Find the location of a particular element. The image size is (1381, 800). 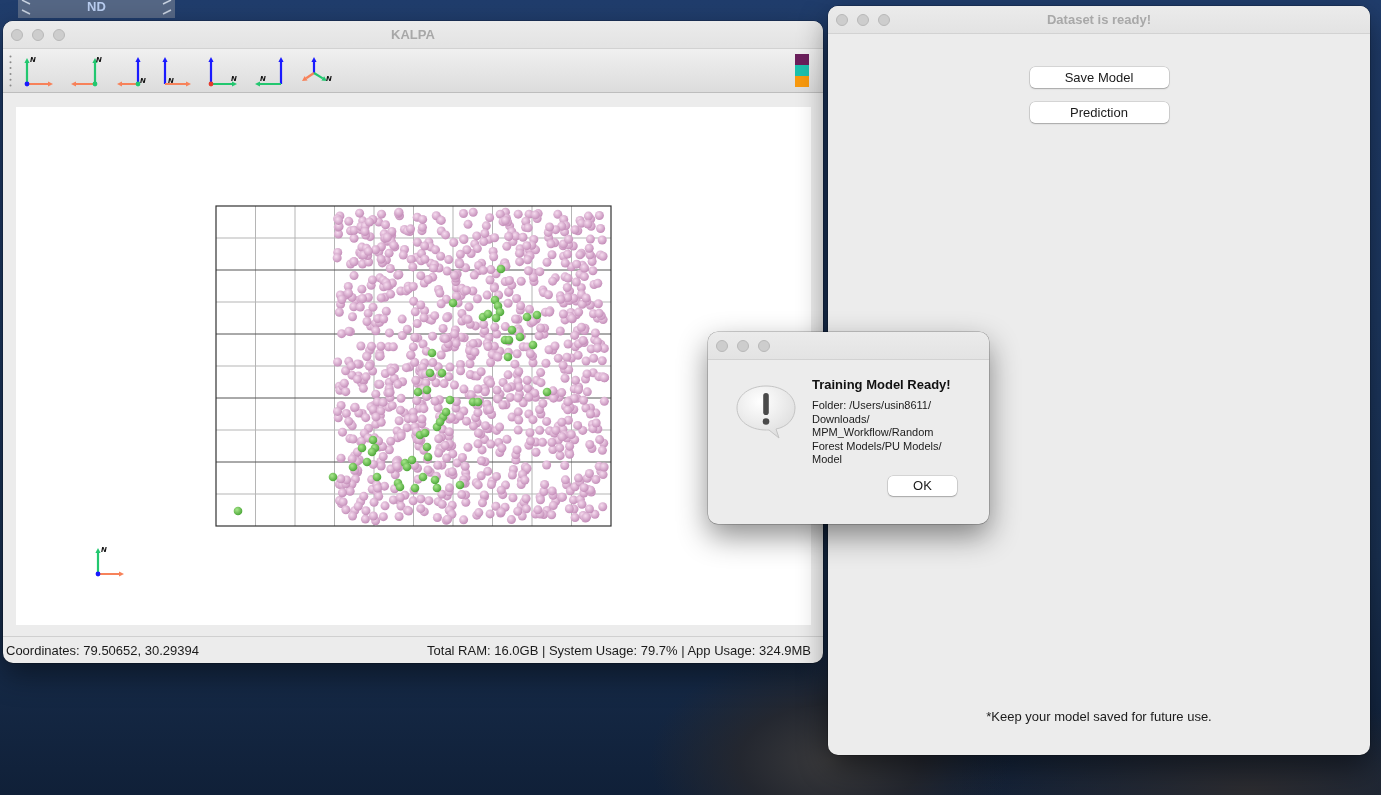

widget-label: ND is located at coordinates (96, 7).